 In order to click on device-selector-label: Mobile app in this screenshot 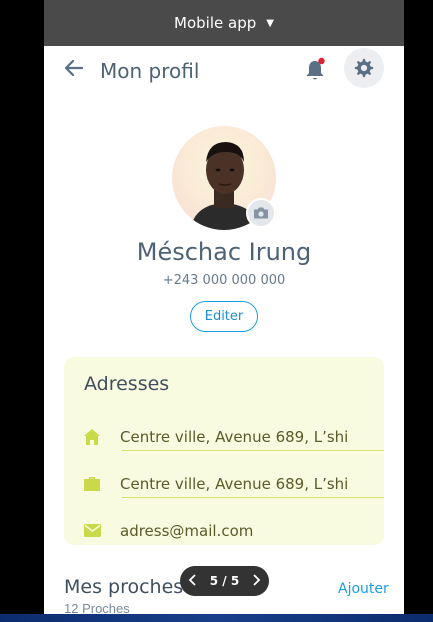, I will do `click(215, 23)`.